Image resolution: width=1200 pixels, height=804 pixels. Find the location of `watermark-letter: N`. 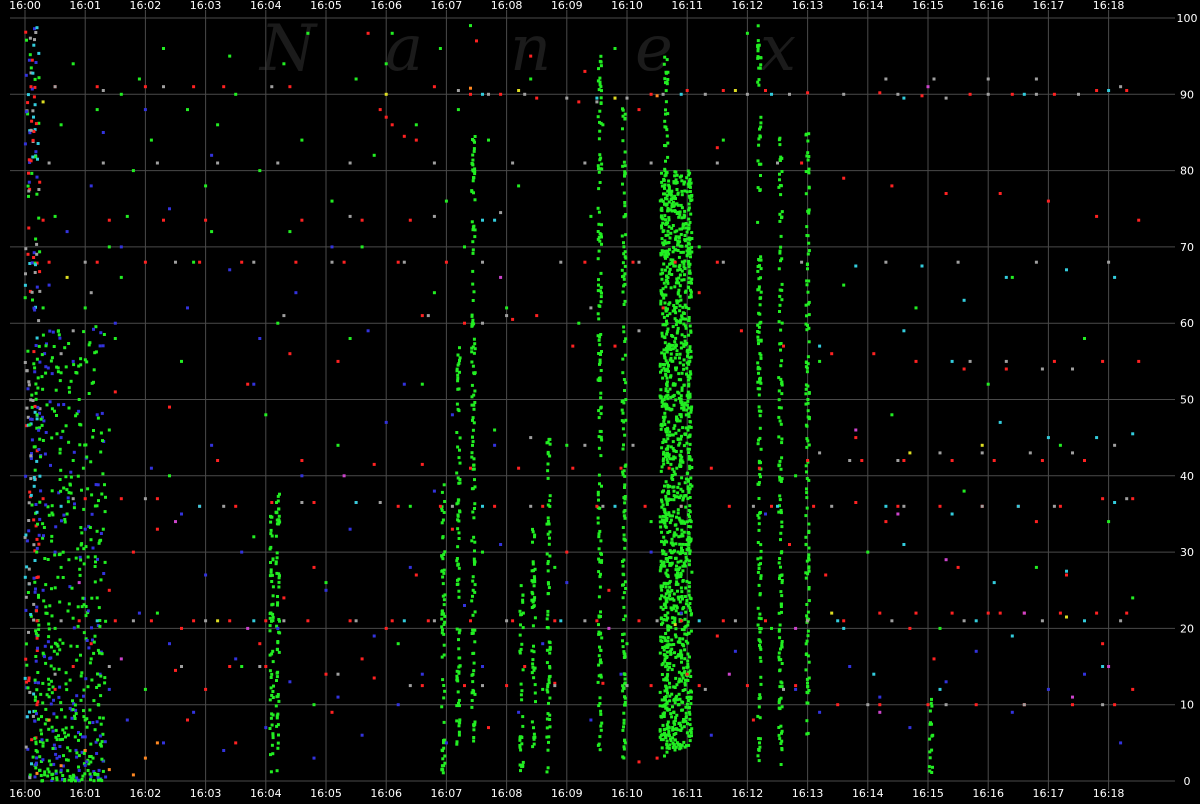

watermark-letter: N is located at coordinates (288, 49).